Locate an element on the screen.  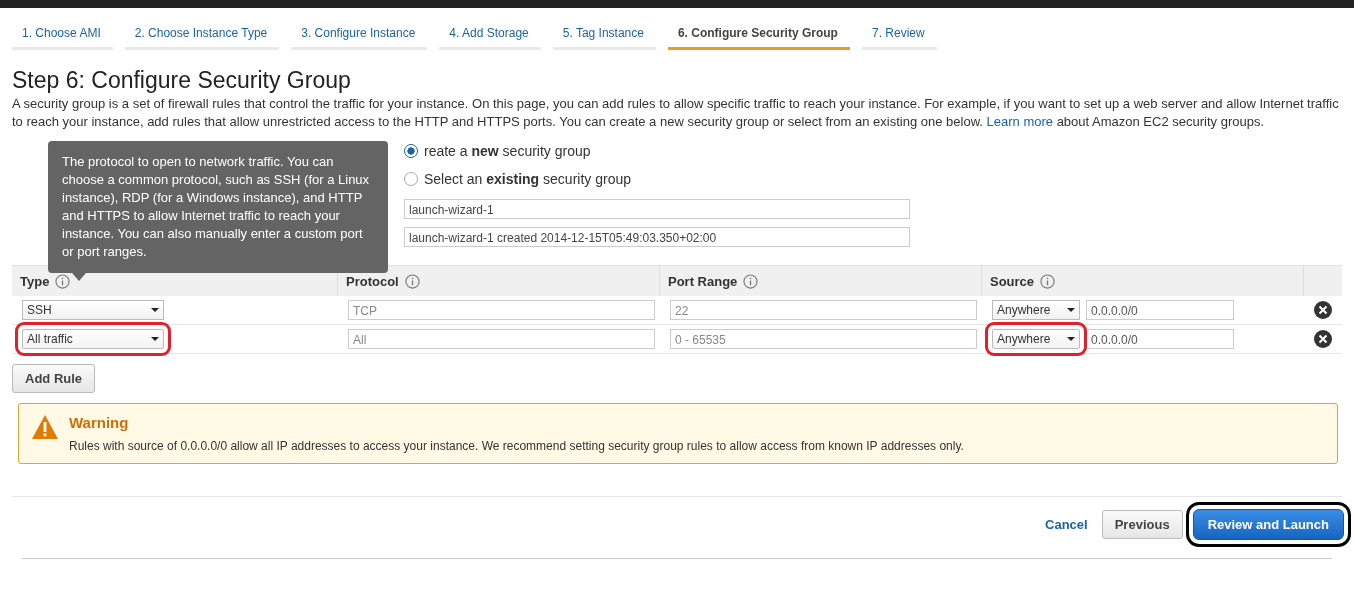
column-header: Protocol is located at coordinates (372, 281).